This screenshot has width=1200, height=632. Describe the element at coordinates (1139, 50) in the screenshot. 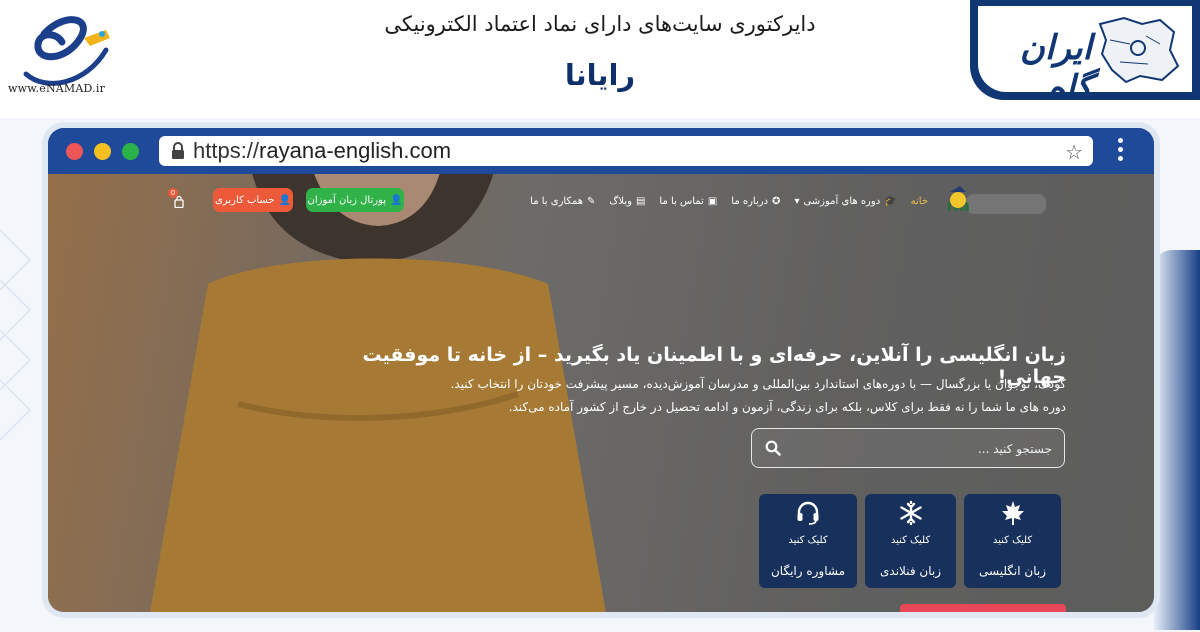

I see `iran-map-icon` at that location.